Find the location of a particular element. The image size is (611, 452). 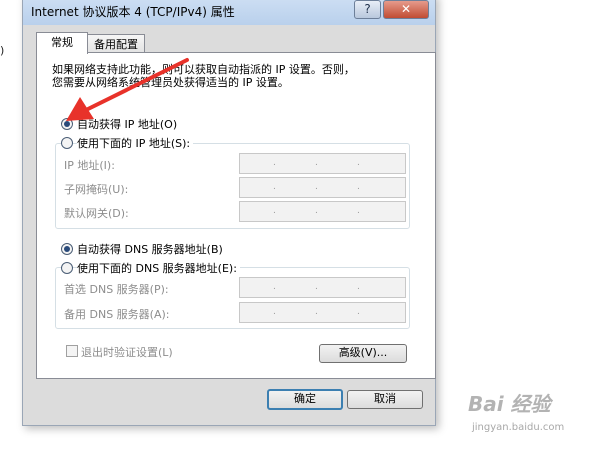

annotation-arrow-shaft is located at coordinates (136, 85).